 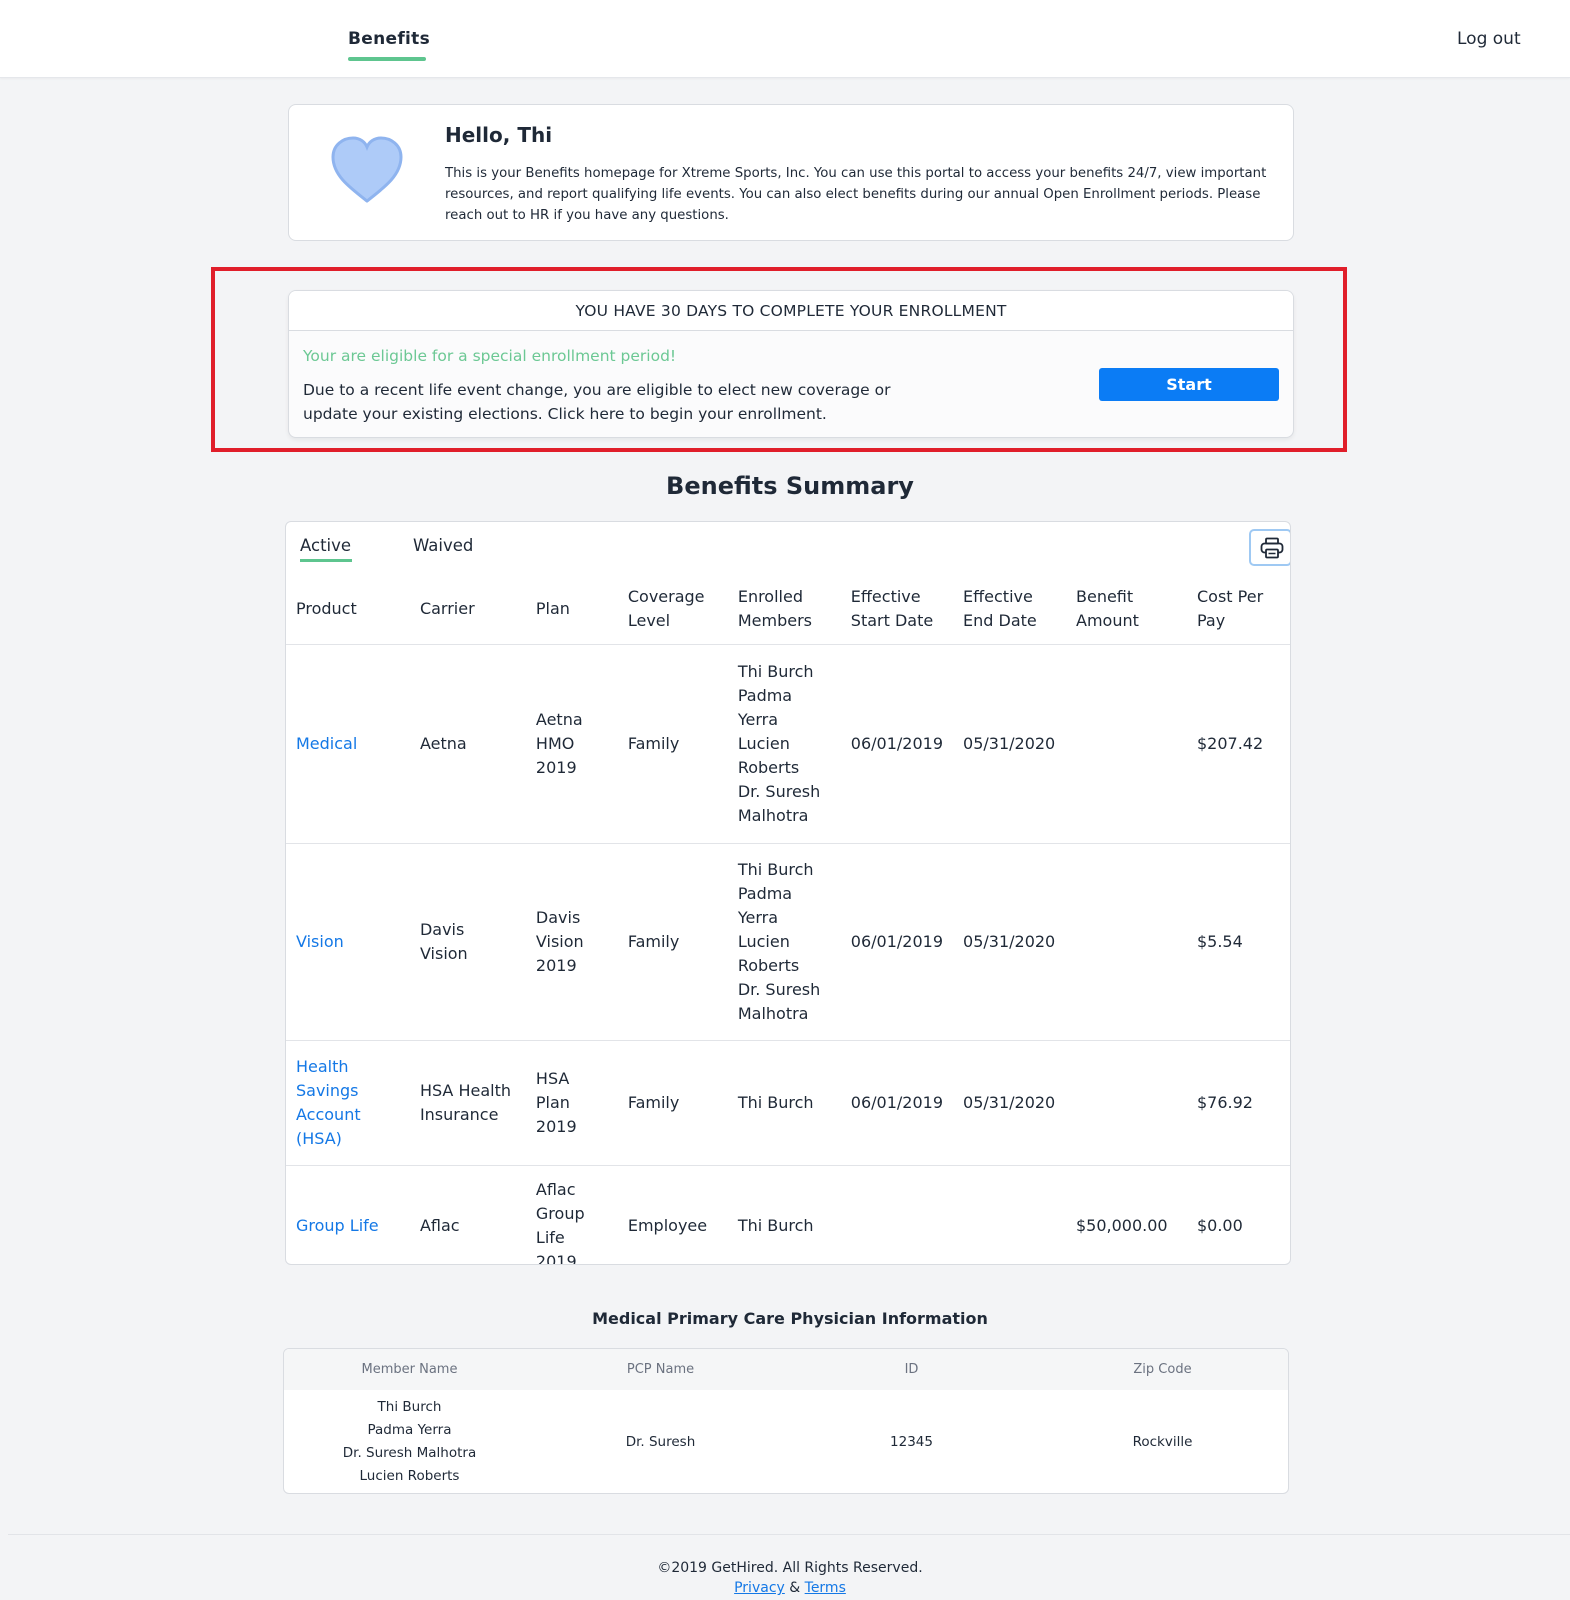 What do you see at coordinates (660, 1369) in the screenshot?
I see `pcp-column-header: PCP Name` at bounding box center [660, 1369].